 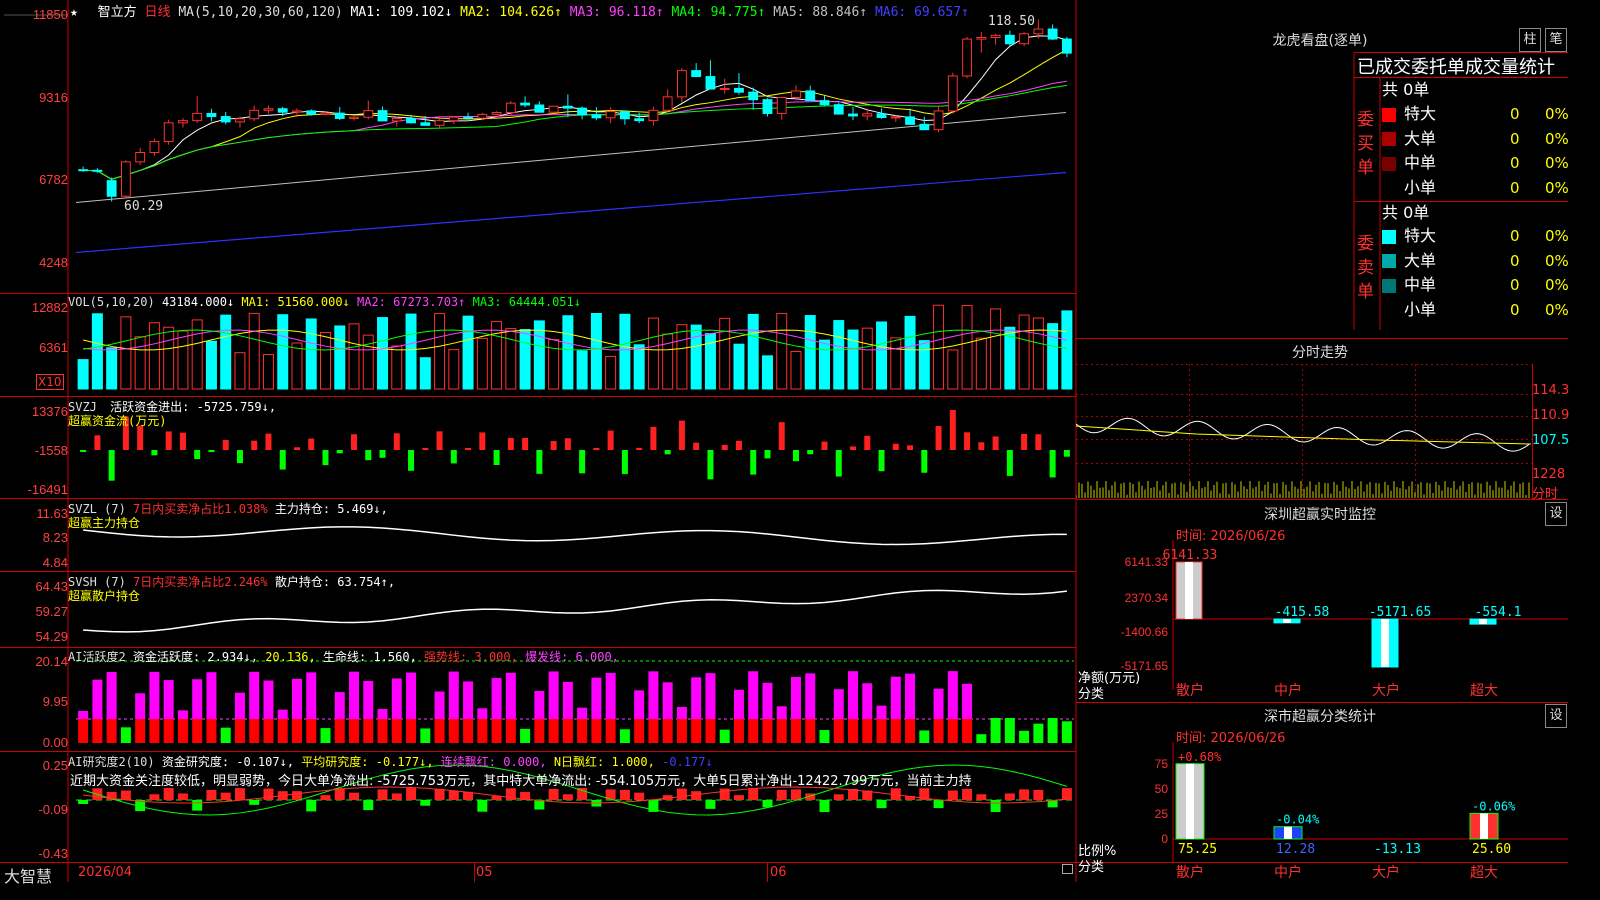 What do you see at coordinates (1556, 40) in the screenshot?
I see `tick-mode-button: 笔` at bounding box center [1556, 40].